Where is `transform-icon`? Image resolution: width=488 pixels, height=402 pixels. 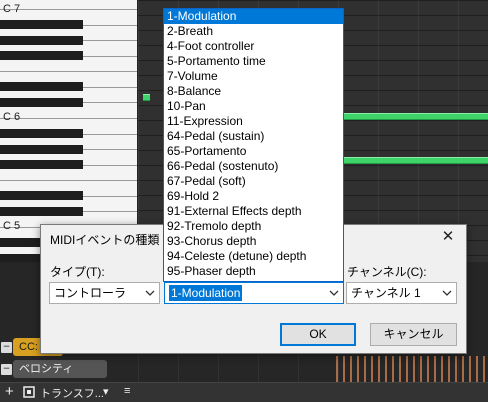
transform-icon is located at coordinates (29, 393).